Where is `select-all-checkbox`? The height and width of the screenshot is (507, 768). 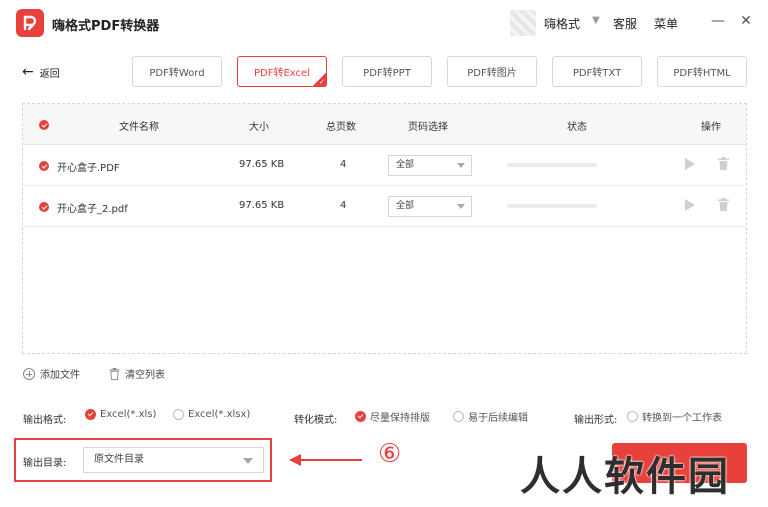
select-all-checkbox is located at coordinates (44, 125).